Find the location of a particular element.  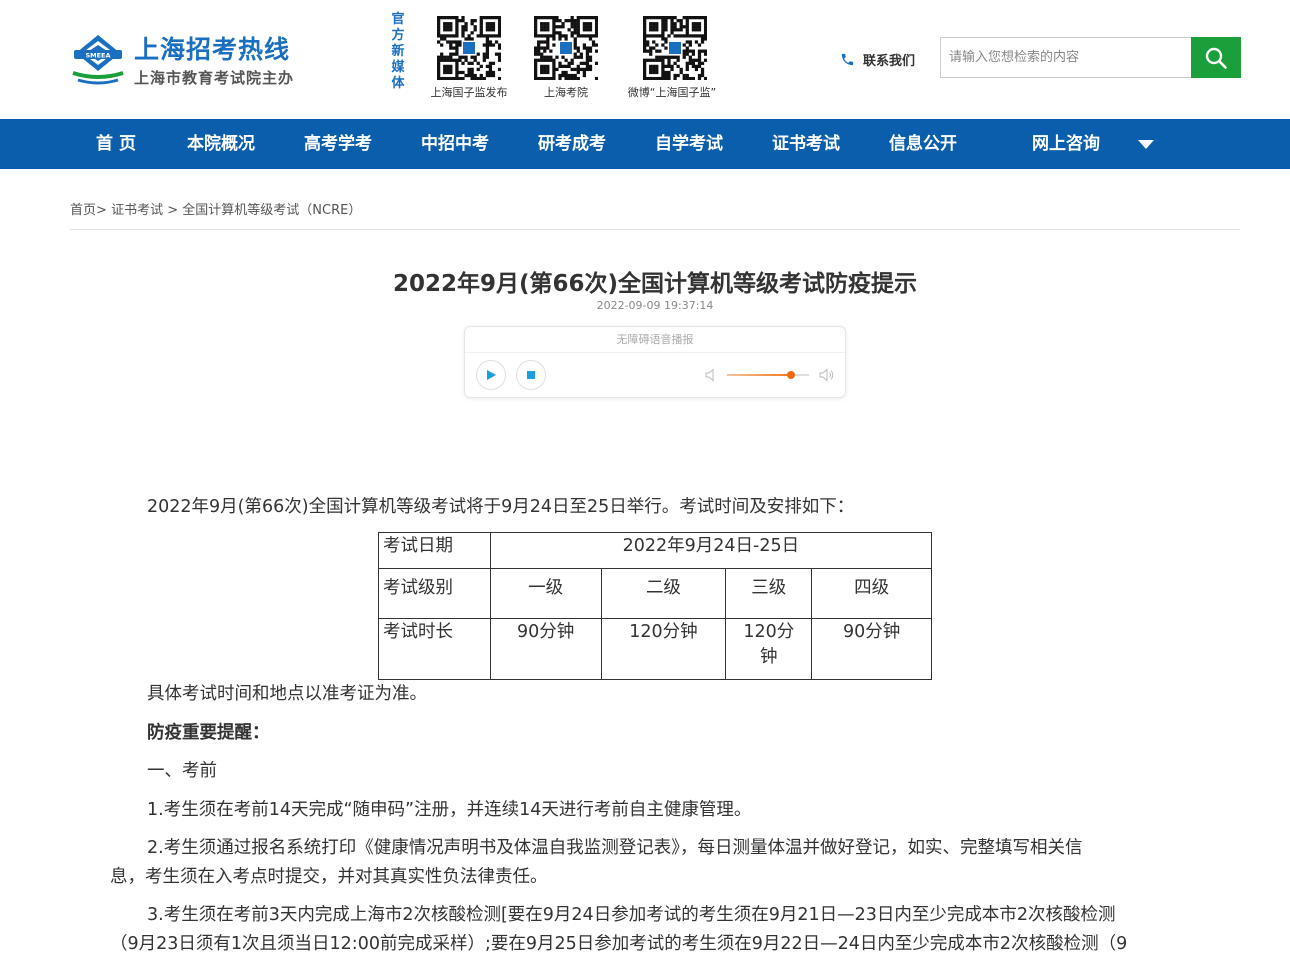

volume-knob is located at coordinates (790, 375).